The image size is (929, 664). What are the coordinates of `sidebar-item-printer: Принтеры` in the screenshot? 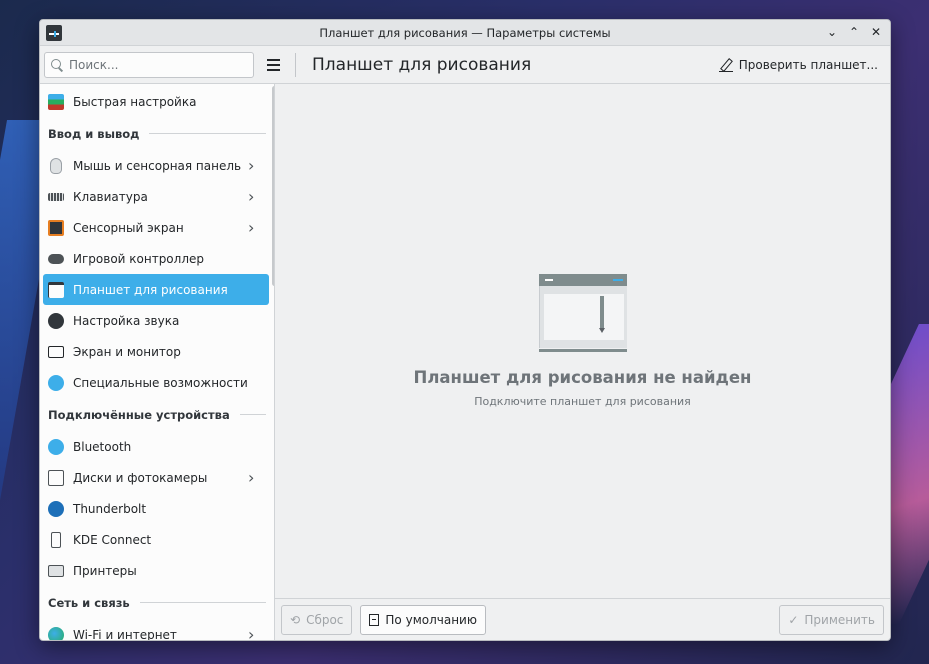 It's located at (151, 570).